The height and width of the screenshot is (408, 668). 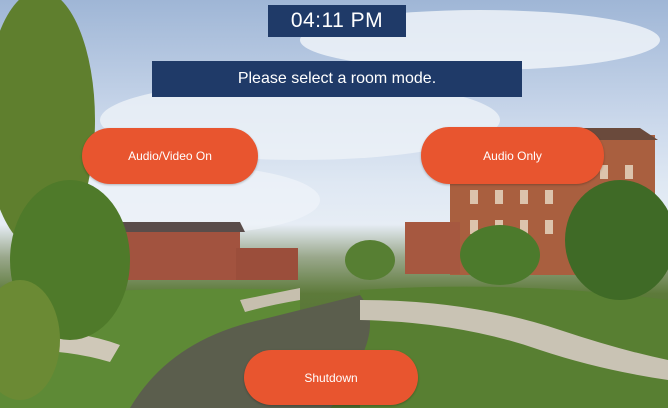 I want to click on shutdown-label: Shutdown, so click(x=331, y=377).